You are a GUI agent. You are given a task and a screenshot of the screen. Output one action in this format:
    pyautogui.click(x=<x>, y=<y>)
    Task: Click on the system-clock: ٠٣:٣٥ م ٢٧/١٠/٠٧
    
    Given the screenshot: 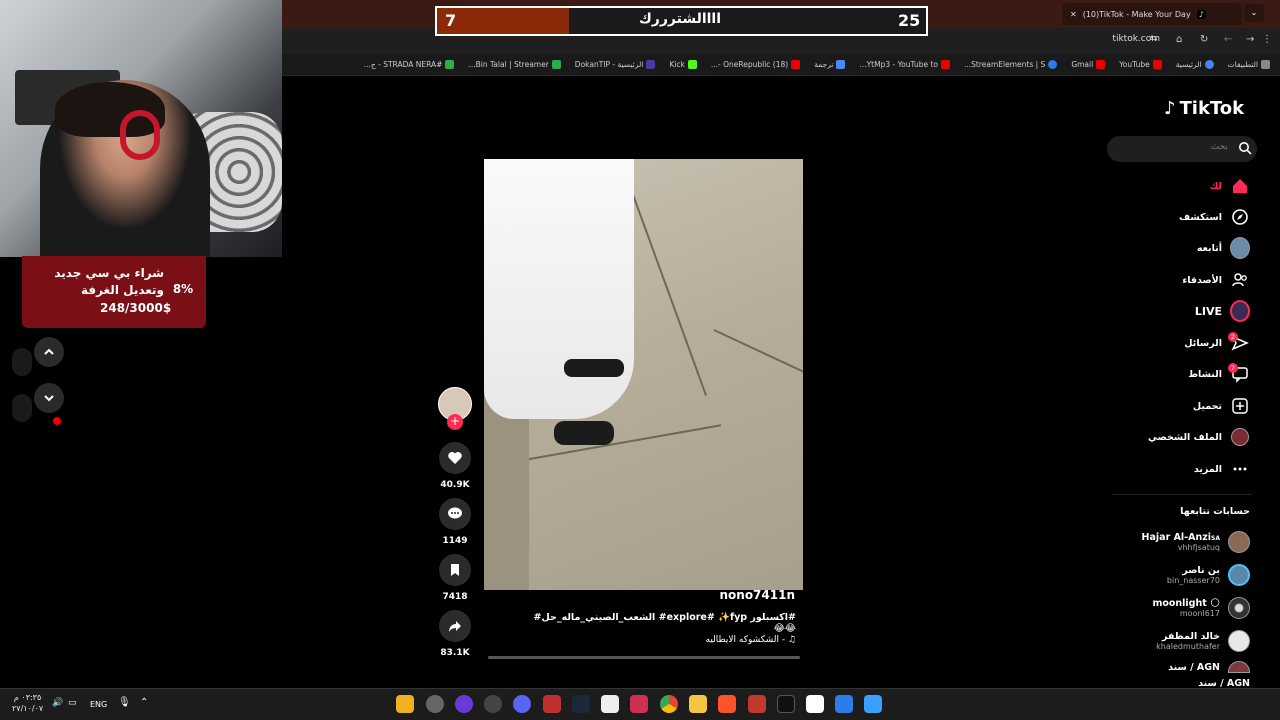 What is the action you would take?
    pyautogui.click(x=27, y=703)
    